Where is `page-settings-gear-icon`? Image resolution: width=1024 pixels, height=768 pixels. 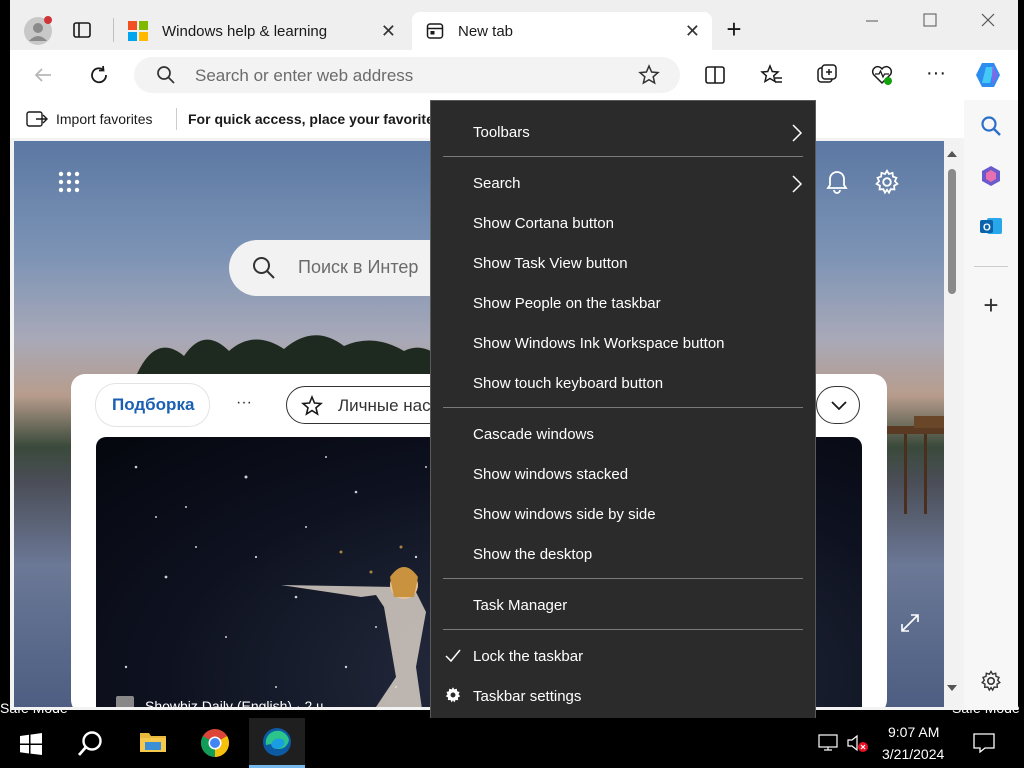 page-settings-gear-icon is located at coordinates (887, 182).